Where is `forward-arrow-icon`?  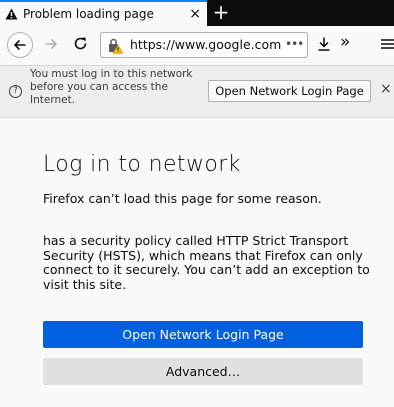
forward-arrow-icon is located at coordinates (51, 44).